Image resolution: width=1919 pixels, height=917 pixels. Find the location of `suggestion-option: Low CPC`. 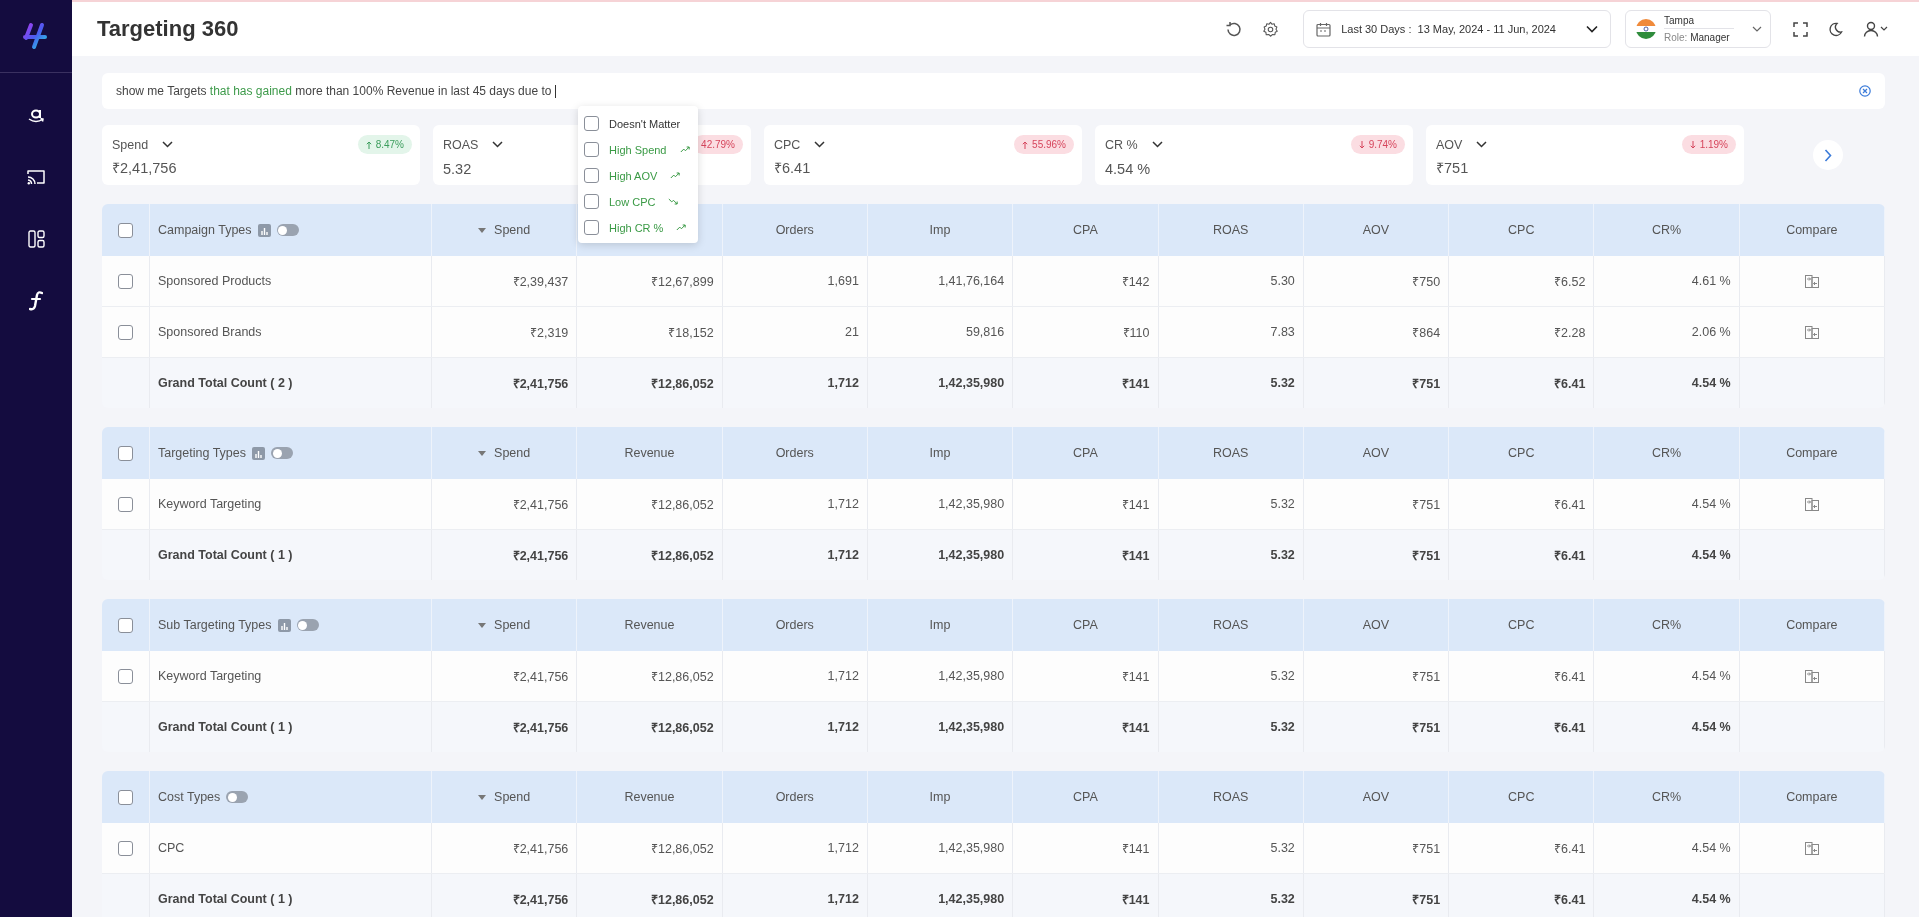

suggestion-option: Low CPC is located at coordinates (637, 201).